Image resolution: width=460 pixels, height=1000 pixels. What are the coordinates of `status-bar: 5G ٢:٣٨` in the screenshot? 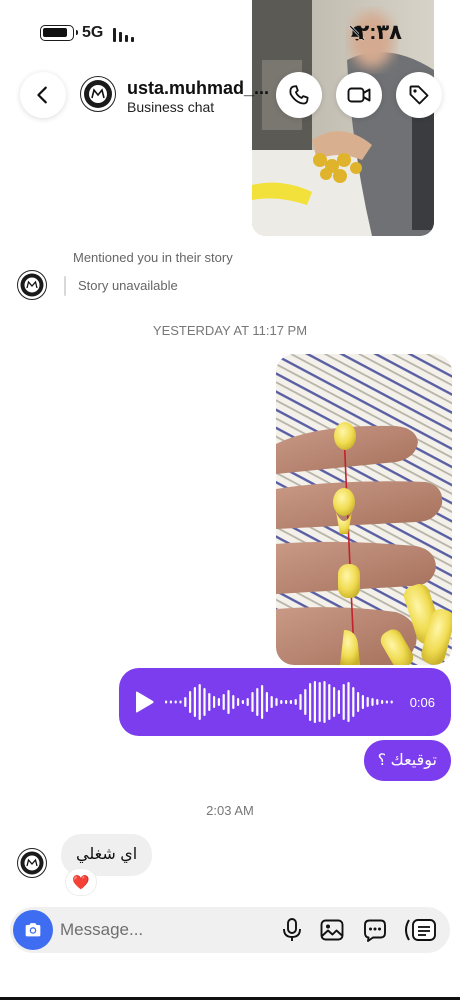 It's located at (230, 31).